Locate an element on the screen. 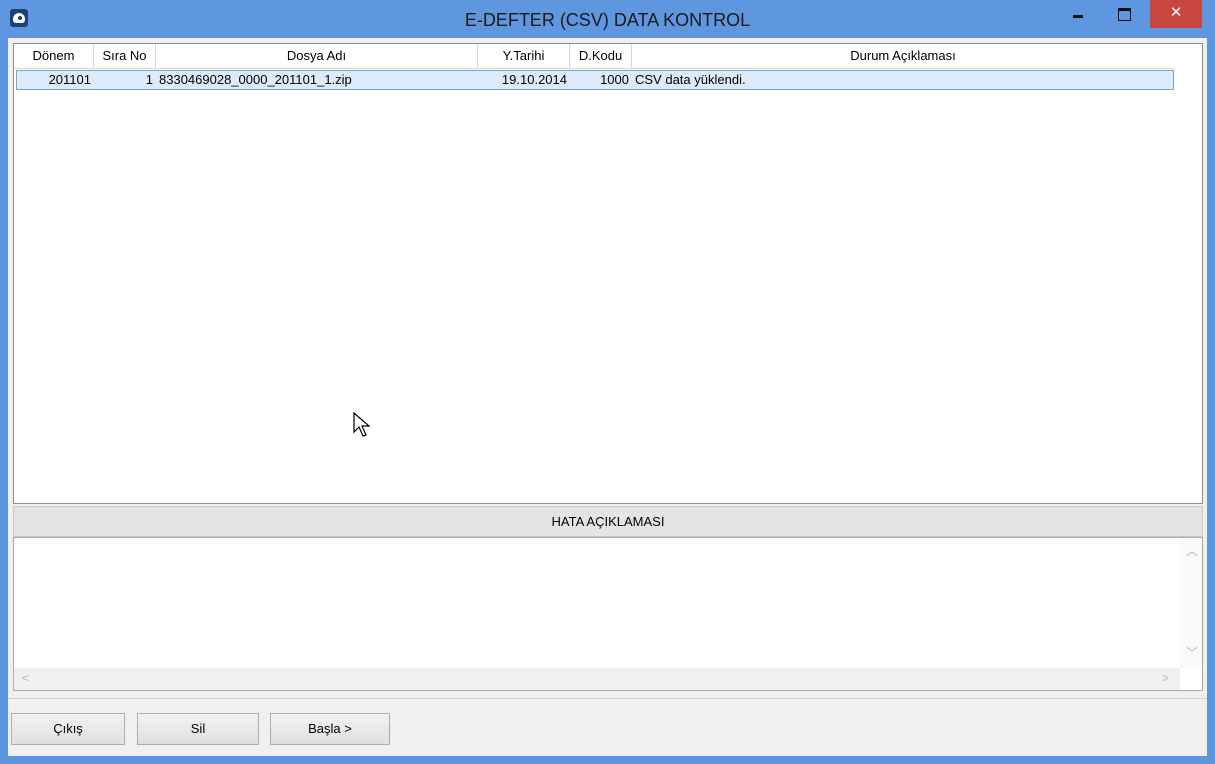  delete-button: Sil is located at coordinates (198, 729).